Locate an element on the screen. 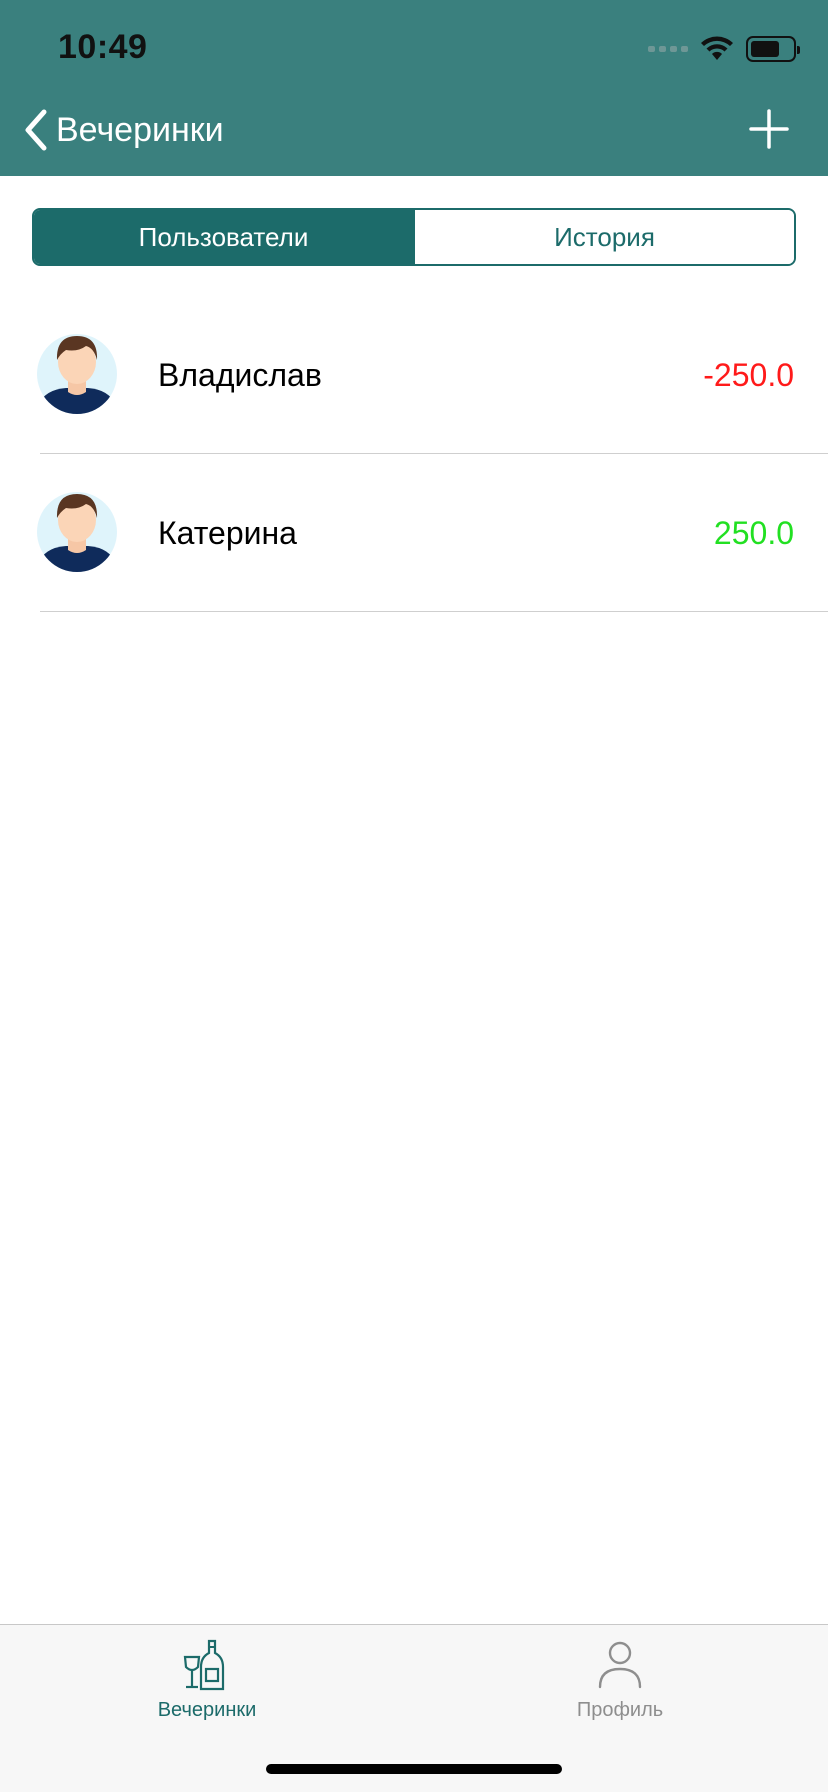  list-item: Владислав -250.0 is located at coordinates (414, 375).